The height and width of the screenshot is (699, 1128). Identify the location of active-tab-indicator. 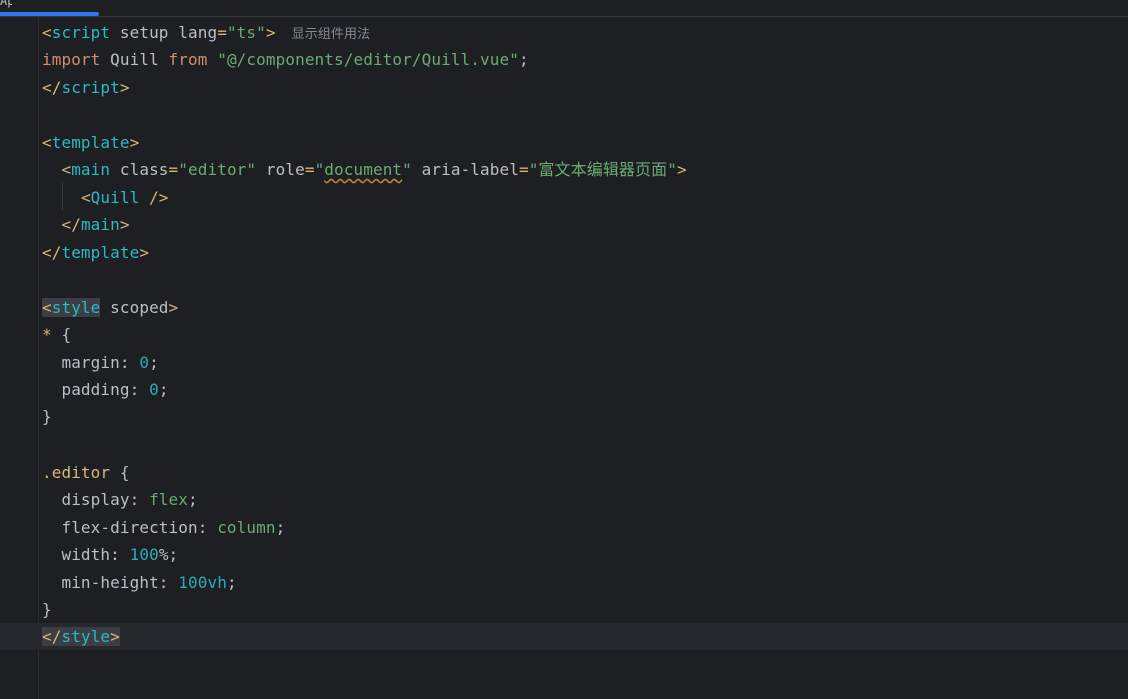
(49, 14).